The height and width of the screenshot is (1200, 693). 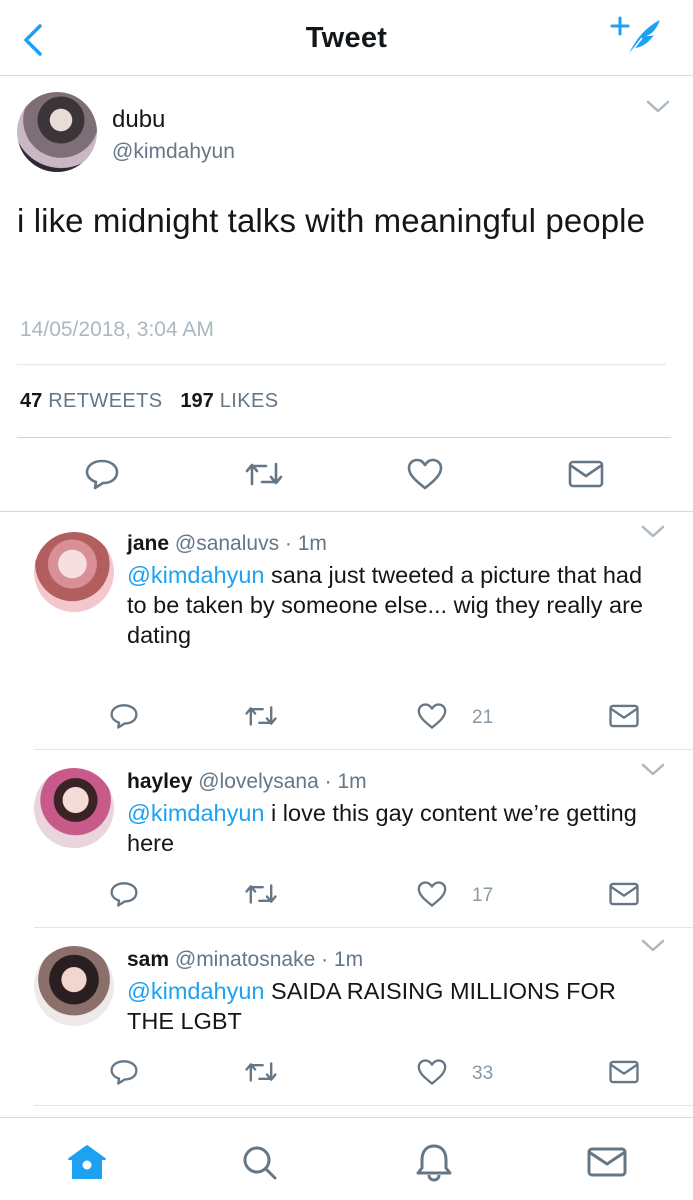 I want to click on search-icon, so click(x=260, y=1163).